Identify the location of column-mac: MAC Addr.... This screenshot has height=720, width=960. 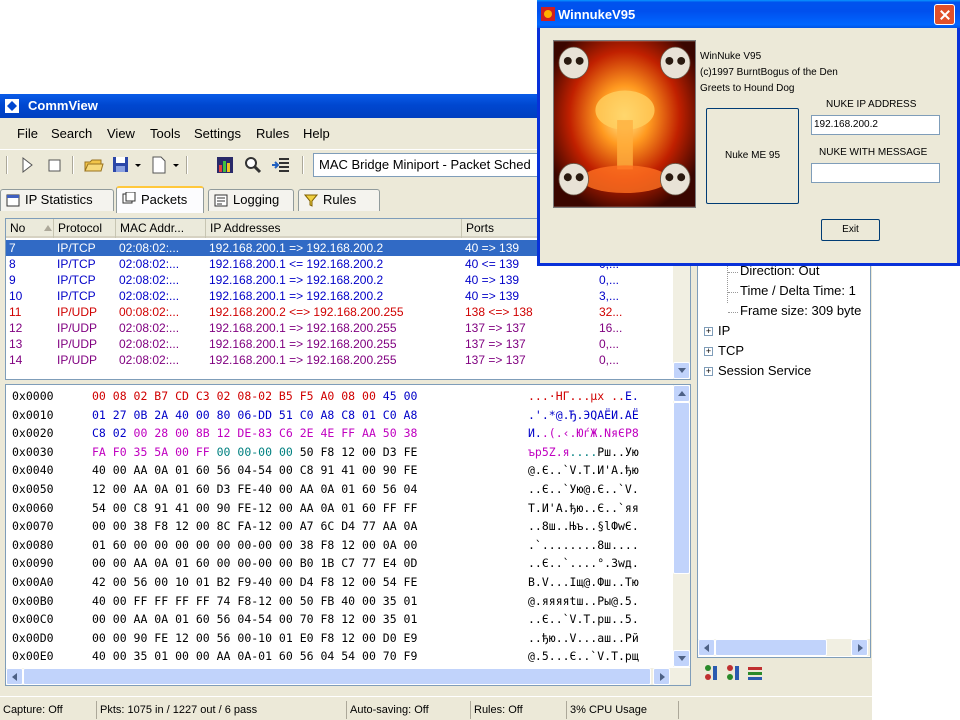
(161, 228).